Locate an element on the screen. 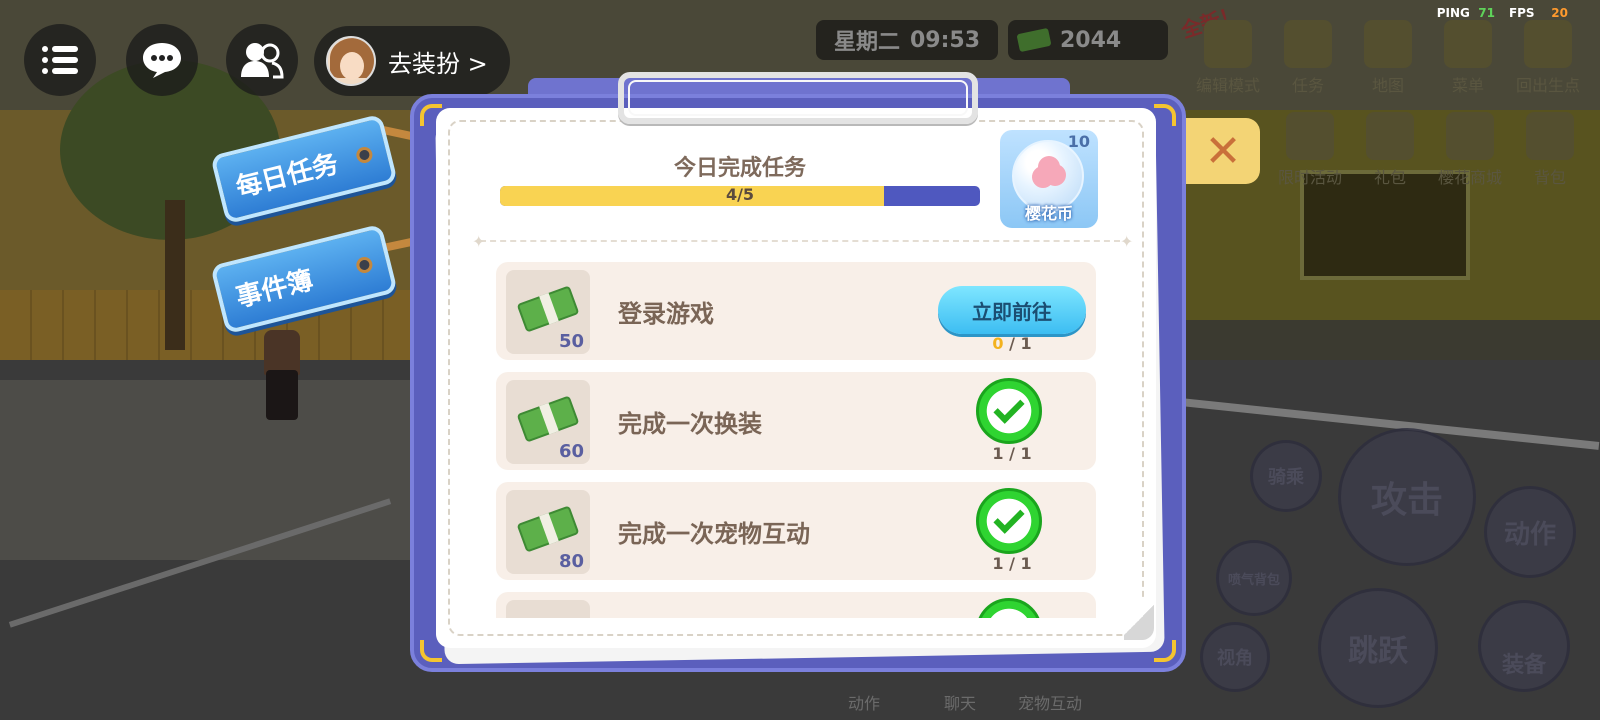  menu-item-gift: 礼包 is located at coordinates (1390, 157).